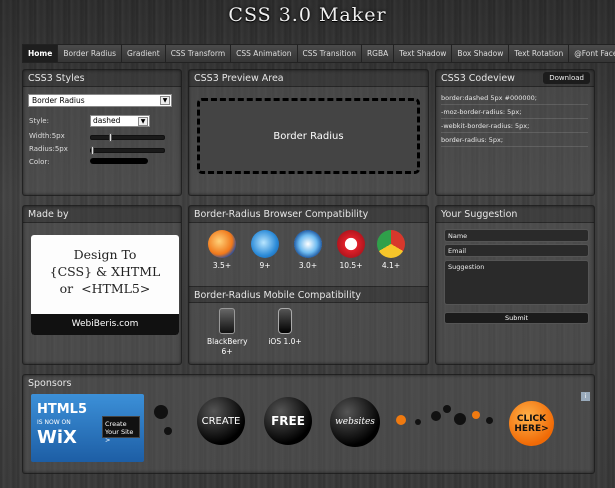 The height and width of the screenshot is (488, 615). Describe the element at coordinates (87, 428) in the screenshot. I see `wix-ad: HTML5 IS NOW ON WiX Create Your Site >` at that location.